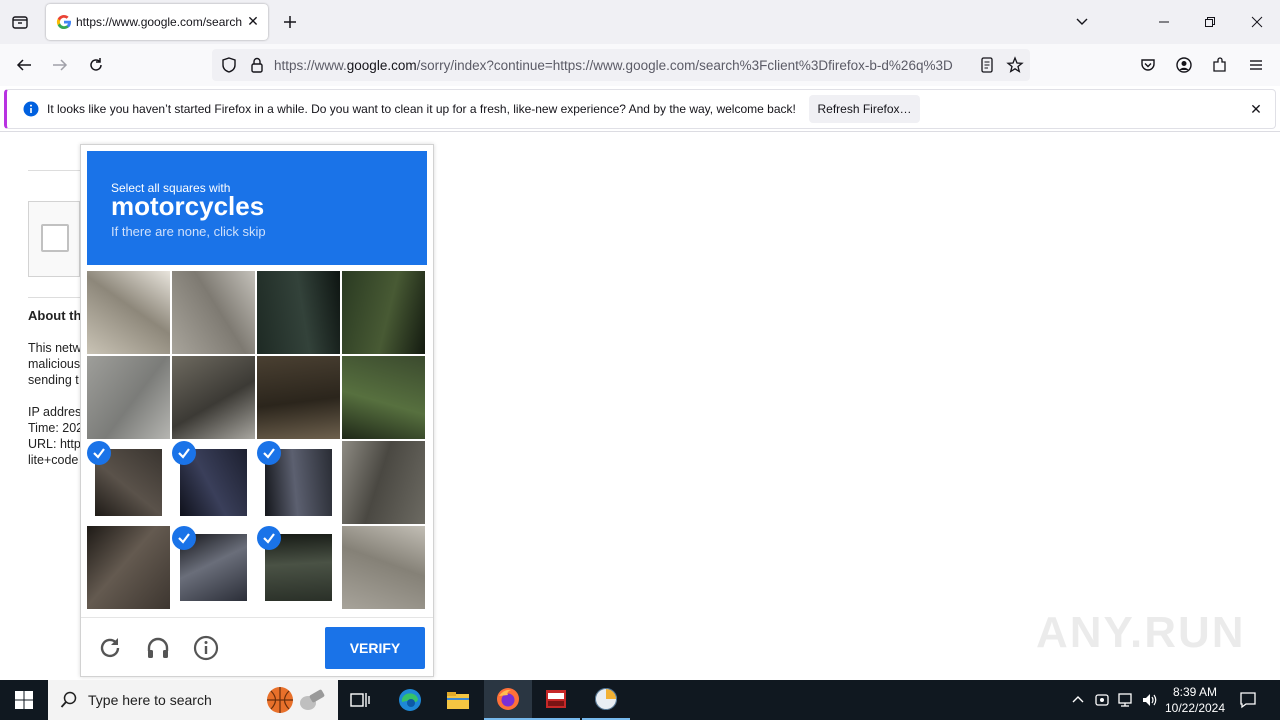 Image resolution: width=1280 pixels, height=720 pixels. I want to click on clock-date: 10/22/2024, so click(1195, 708).